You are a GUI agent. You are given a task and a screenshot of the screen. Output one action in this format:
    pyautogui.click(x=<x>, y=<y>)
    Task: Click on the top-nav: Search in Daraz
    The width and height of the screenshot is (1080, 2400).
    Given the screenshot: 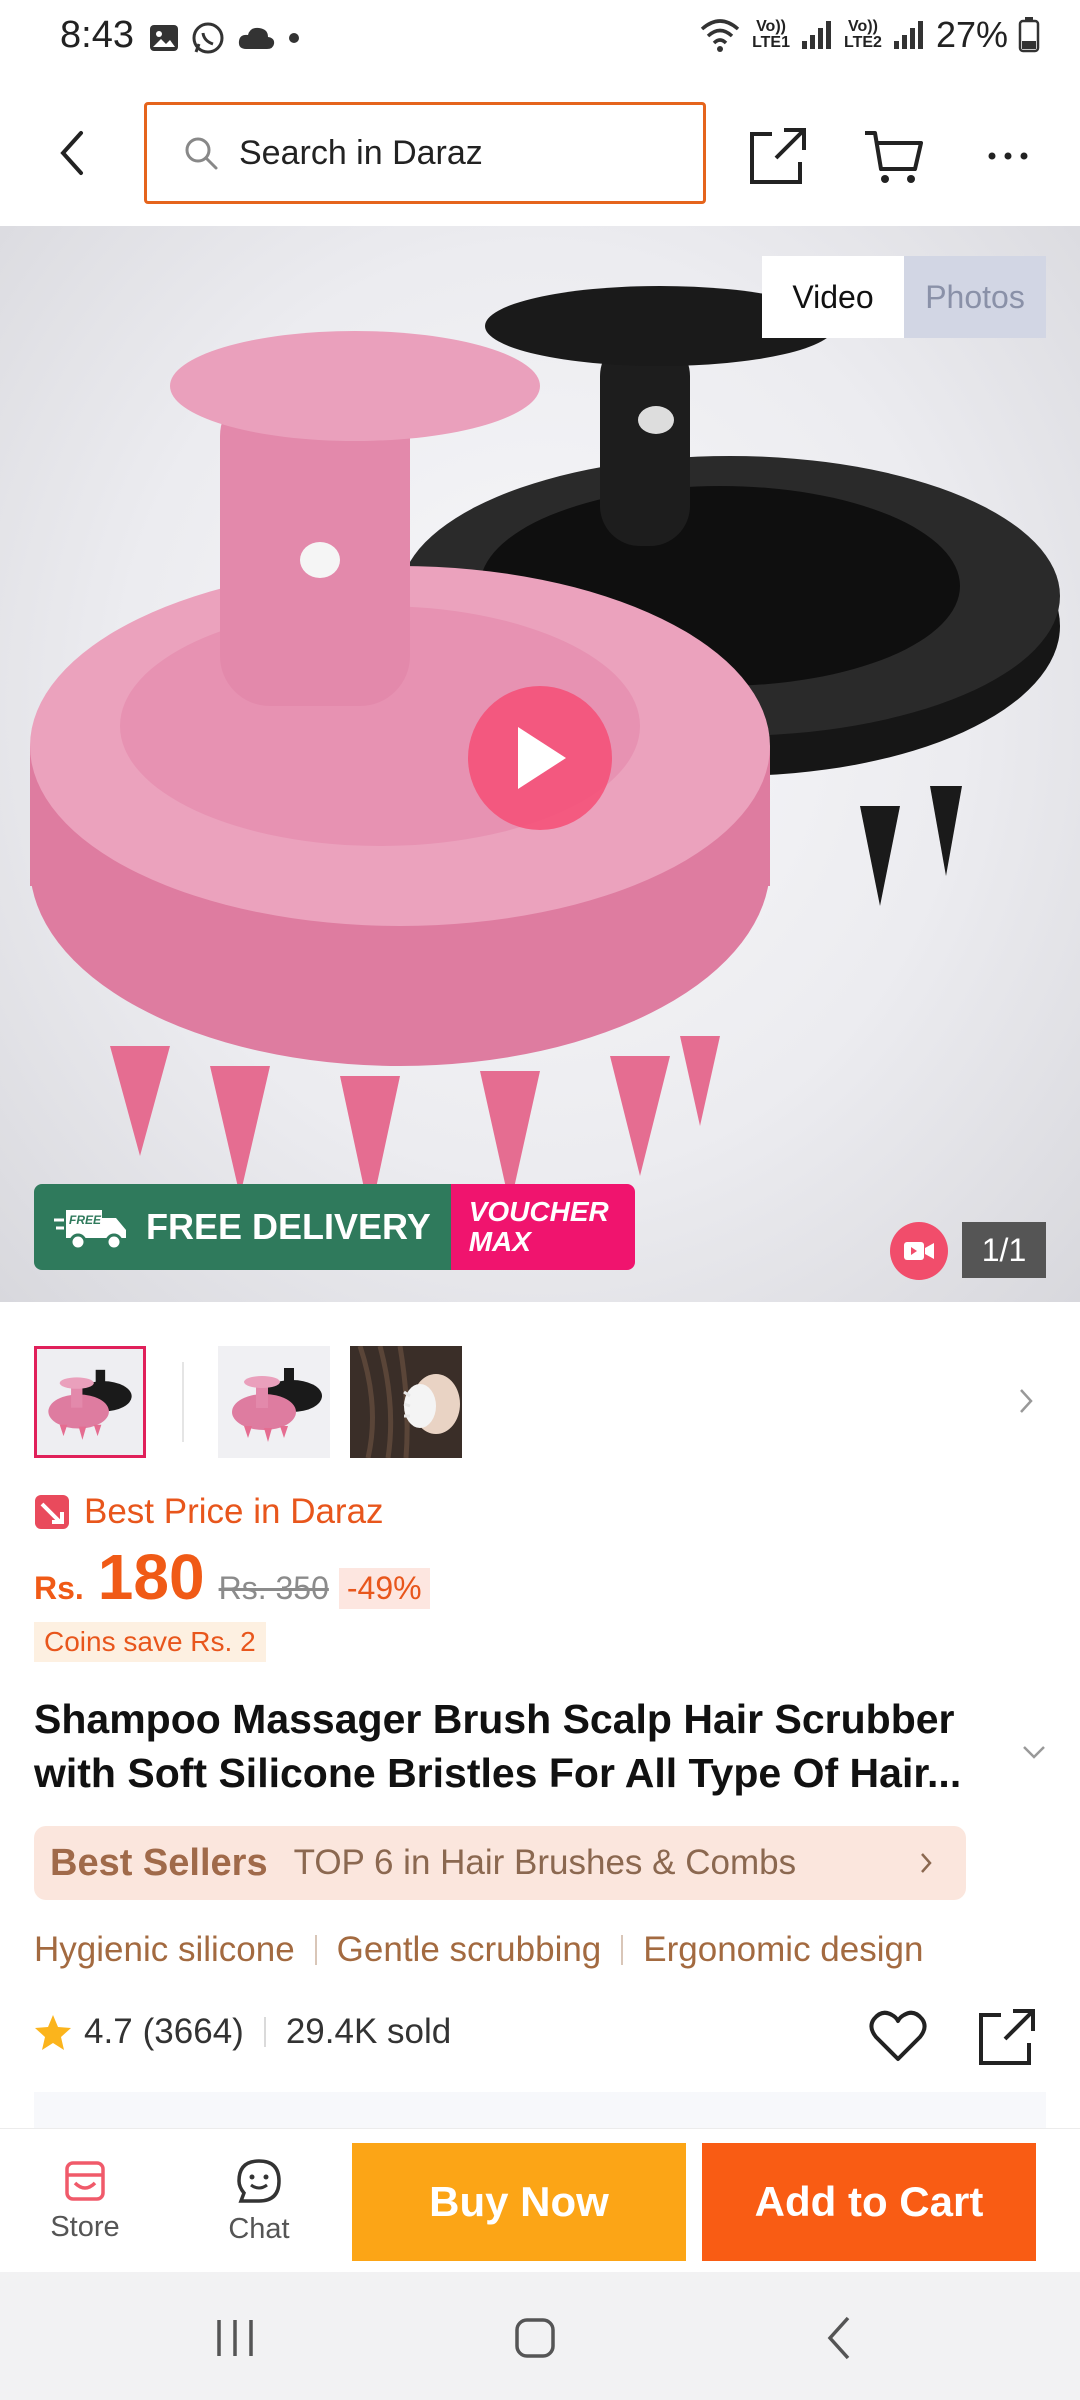 What is the action you would take?
    pyautogui.click(x=540, y=153)
    